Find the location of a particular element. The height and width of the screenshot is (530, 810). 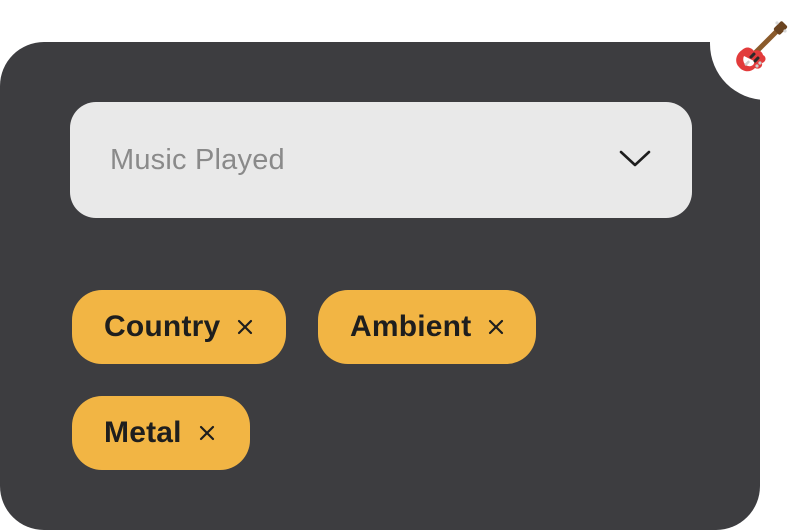

chevron-down-icon is located at coordinates (635, 160).